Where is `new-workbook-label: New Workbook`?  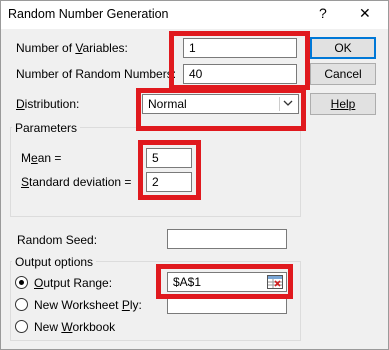
new-workbook-label: New Workbook is located at coordinates (75, 327).